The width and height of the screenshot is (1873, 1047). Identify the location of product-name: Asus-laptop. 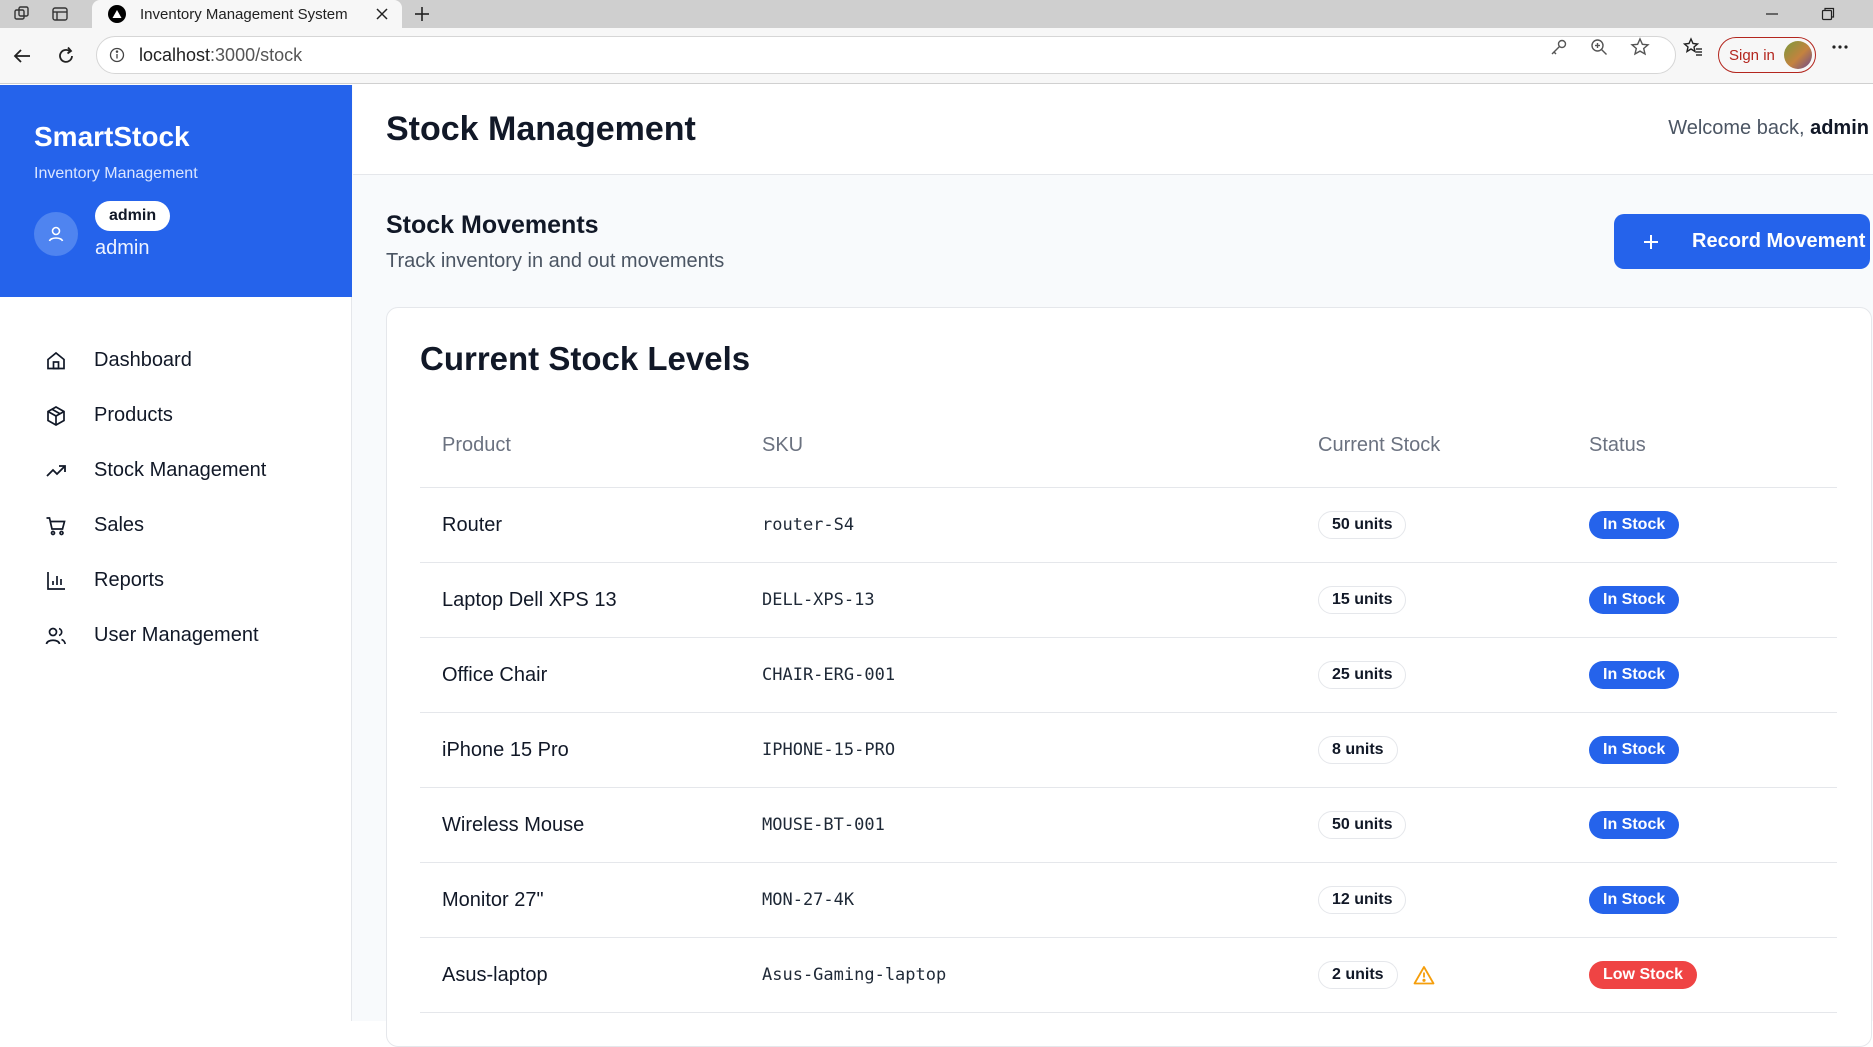
(495, 974).